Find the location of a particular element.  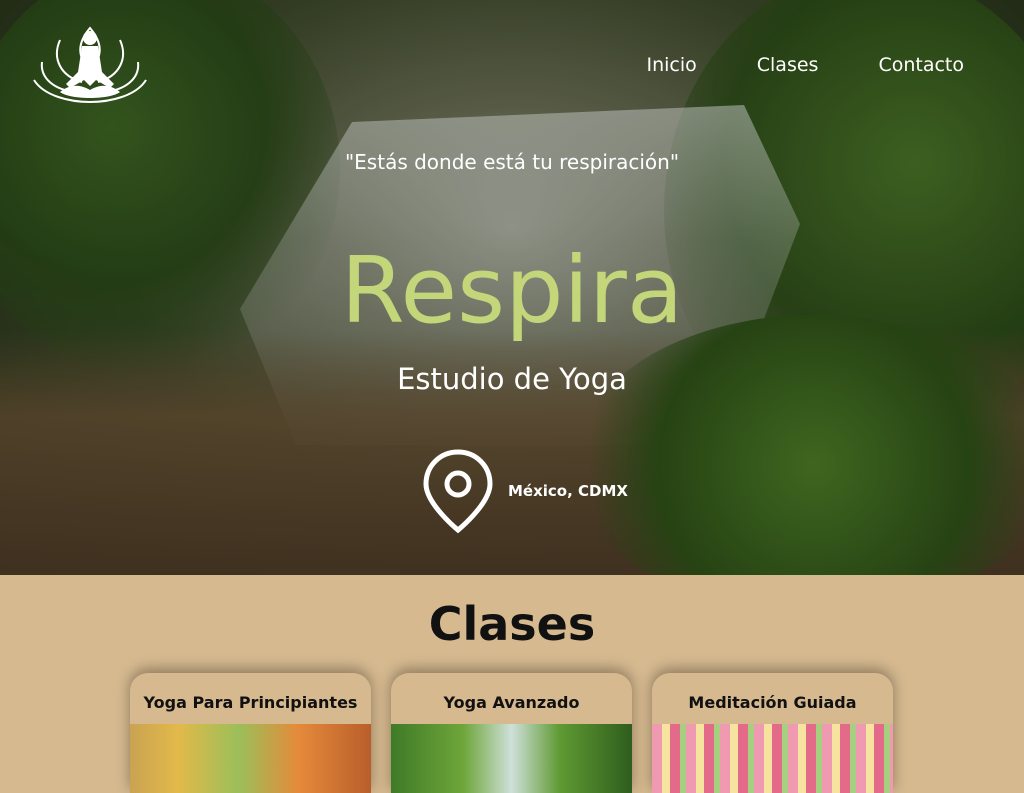

main-nav: Inicio Clases Contacto is located at coordinates (805, 65).